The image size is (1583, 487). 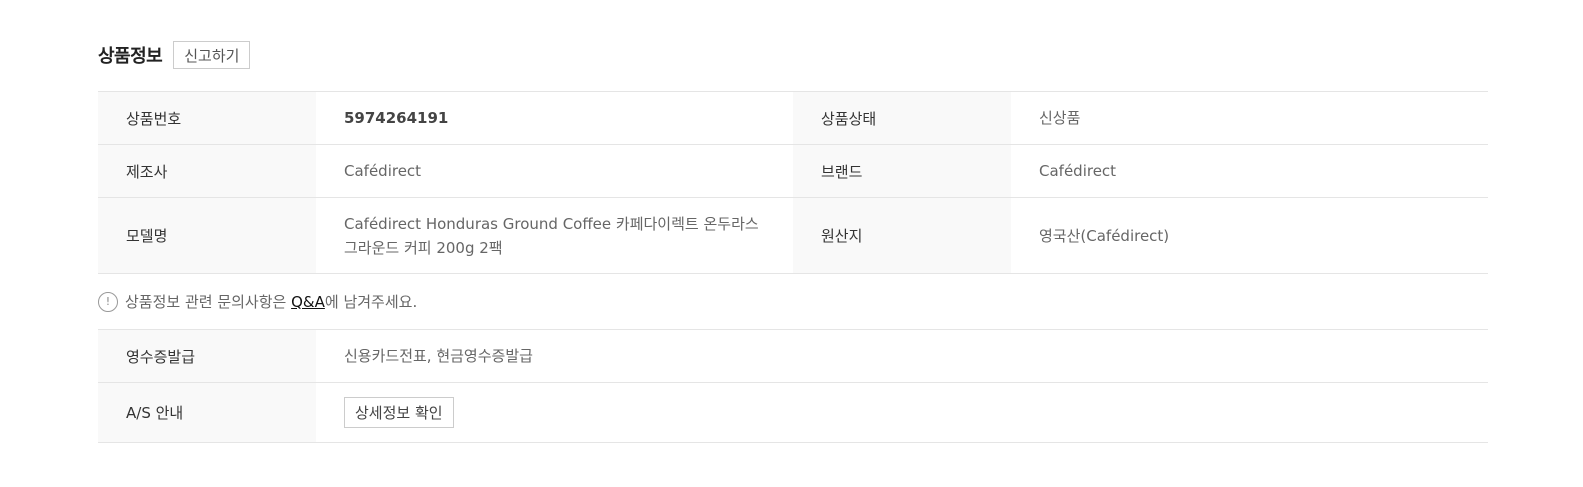 What do you see at coordinates (902, 235) in the screenshot?
I see `origin-label: 원산지` at bounding box center [902, 235].